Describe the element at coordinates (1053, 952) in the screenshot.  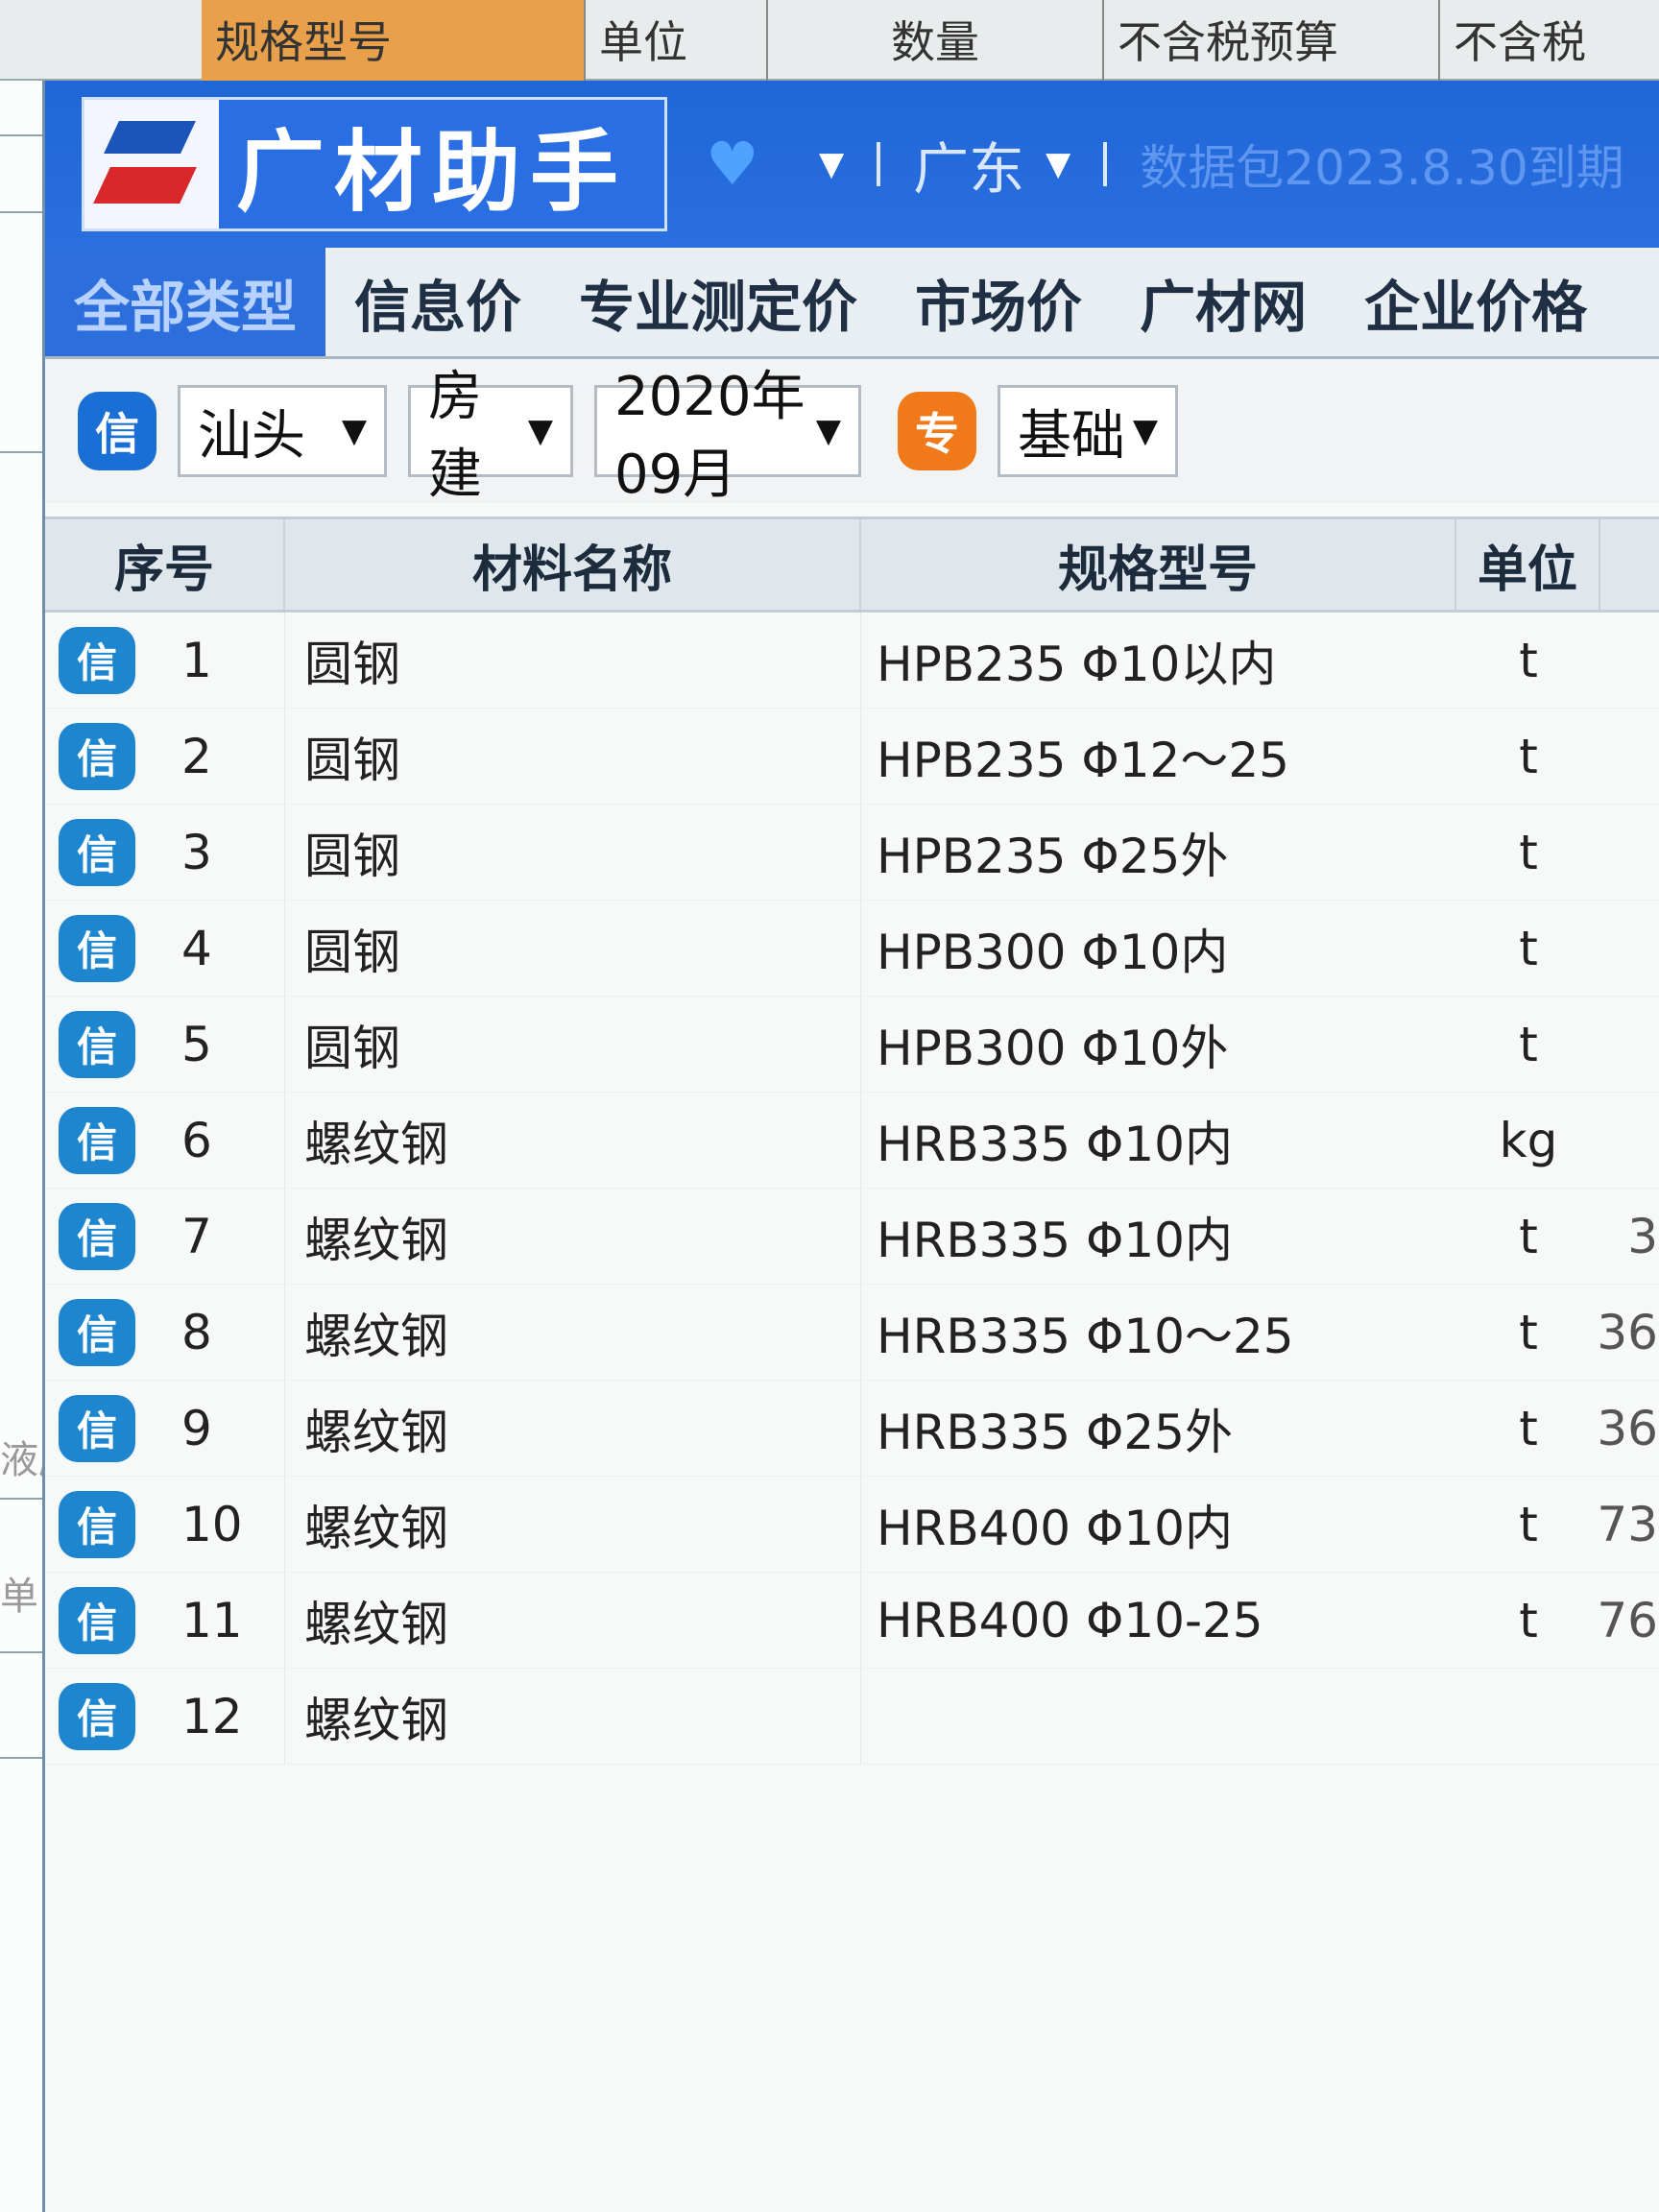
I see `spec-model: HPB300 Φ10内` at that location.